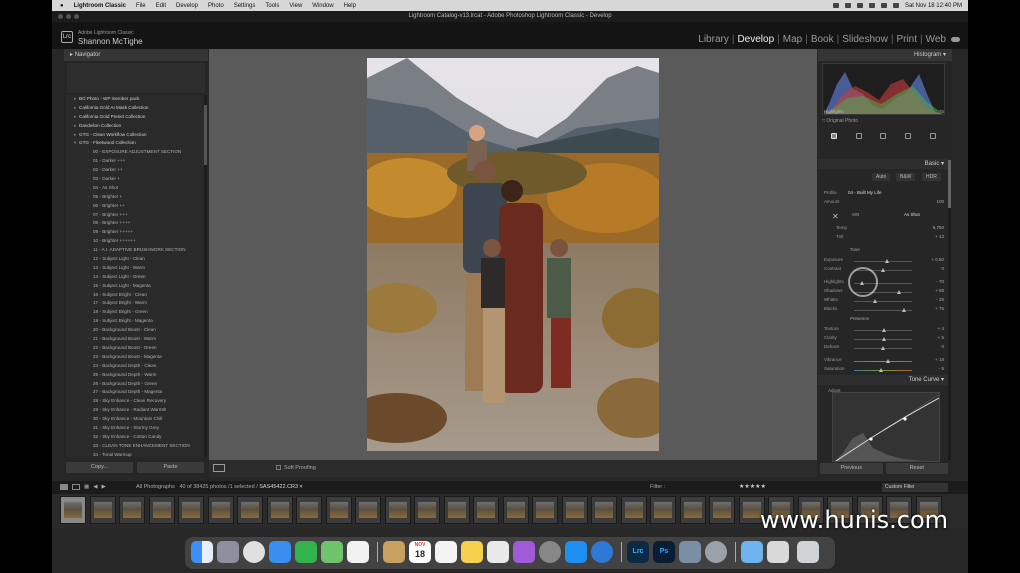 The image size is (1020, 573). What do you see at coordinates (851, 468) in the screenshot?
I see `previous-button: Previous` at bounding box center [851, 468].